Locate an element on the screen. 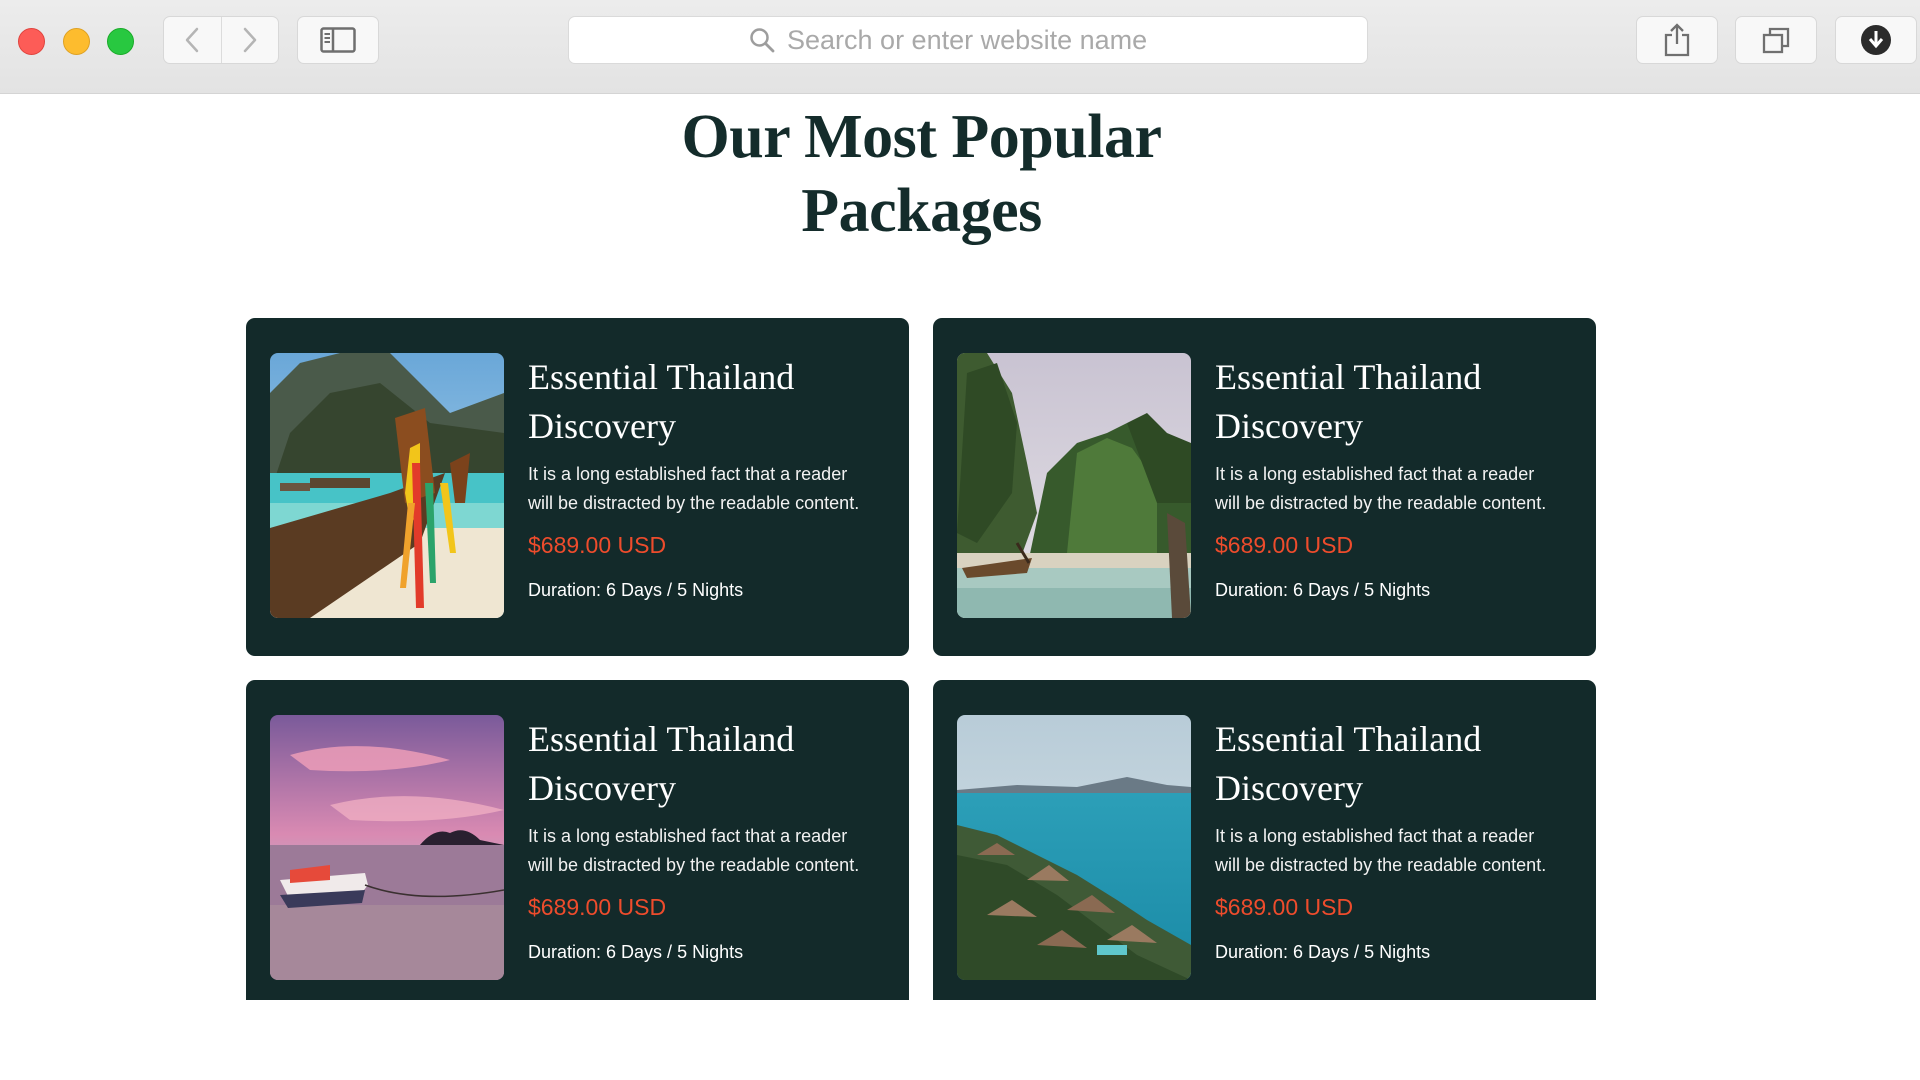 The width and height of the screenshot is (1920, 1080). chevron-left-icon is located at coordinates (192, 40).